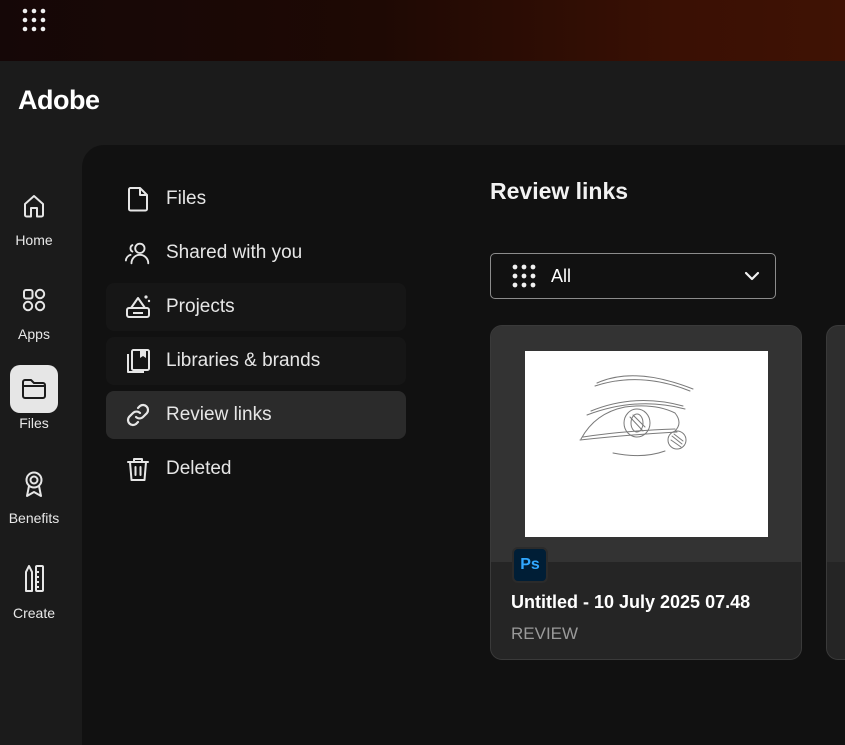 This screenshot has height=745, width=845. What do you see at coordinates (199, 468) in the screenshot?
I see `sidebar-item-label: Deleted` at bounding box center [199, 468].